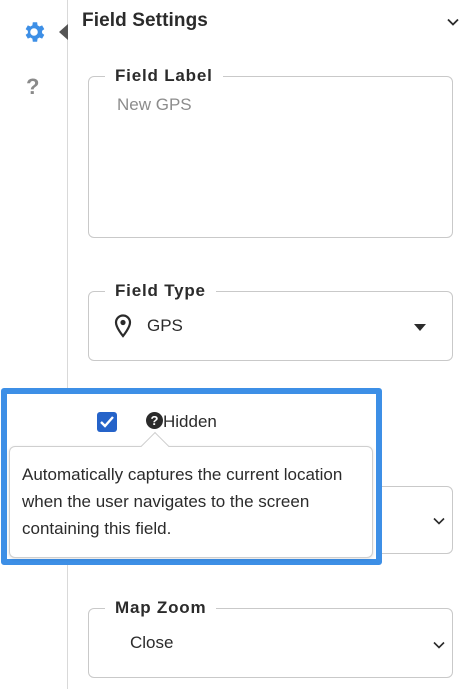  What do you see at coordinates (160, 291) in the screenshot?
I see `field-type-legend: Field Type` at bounding box center [160, 291].